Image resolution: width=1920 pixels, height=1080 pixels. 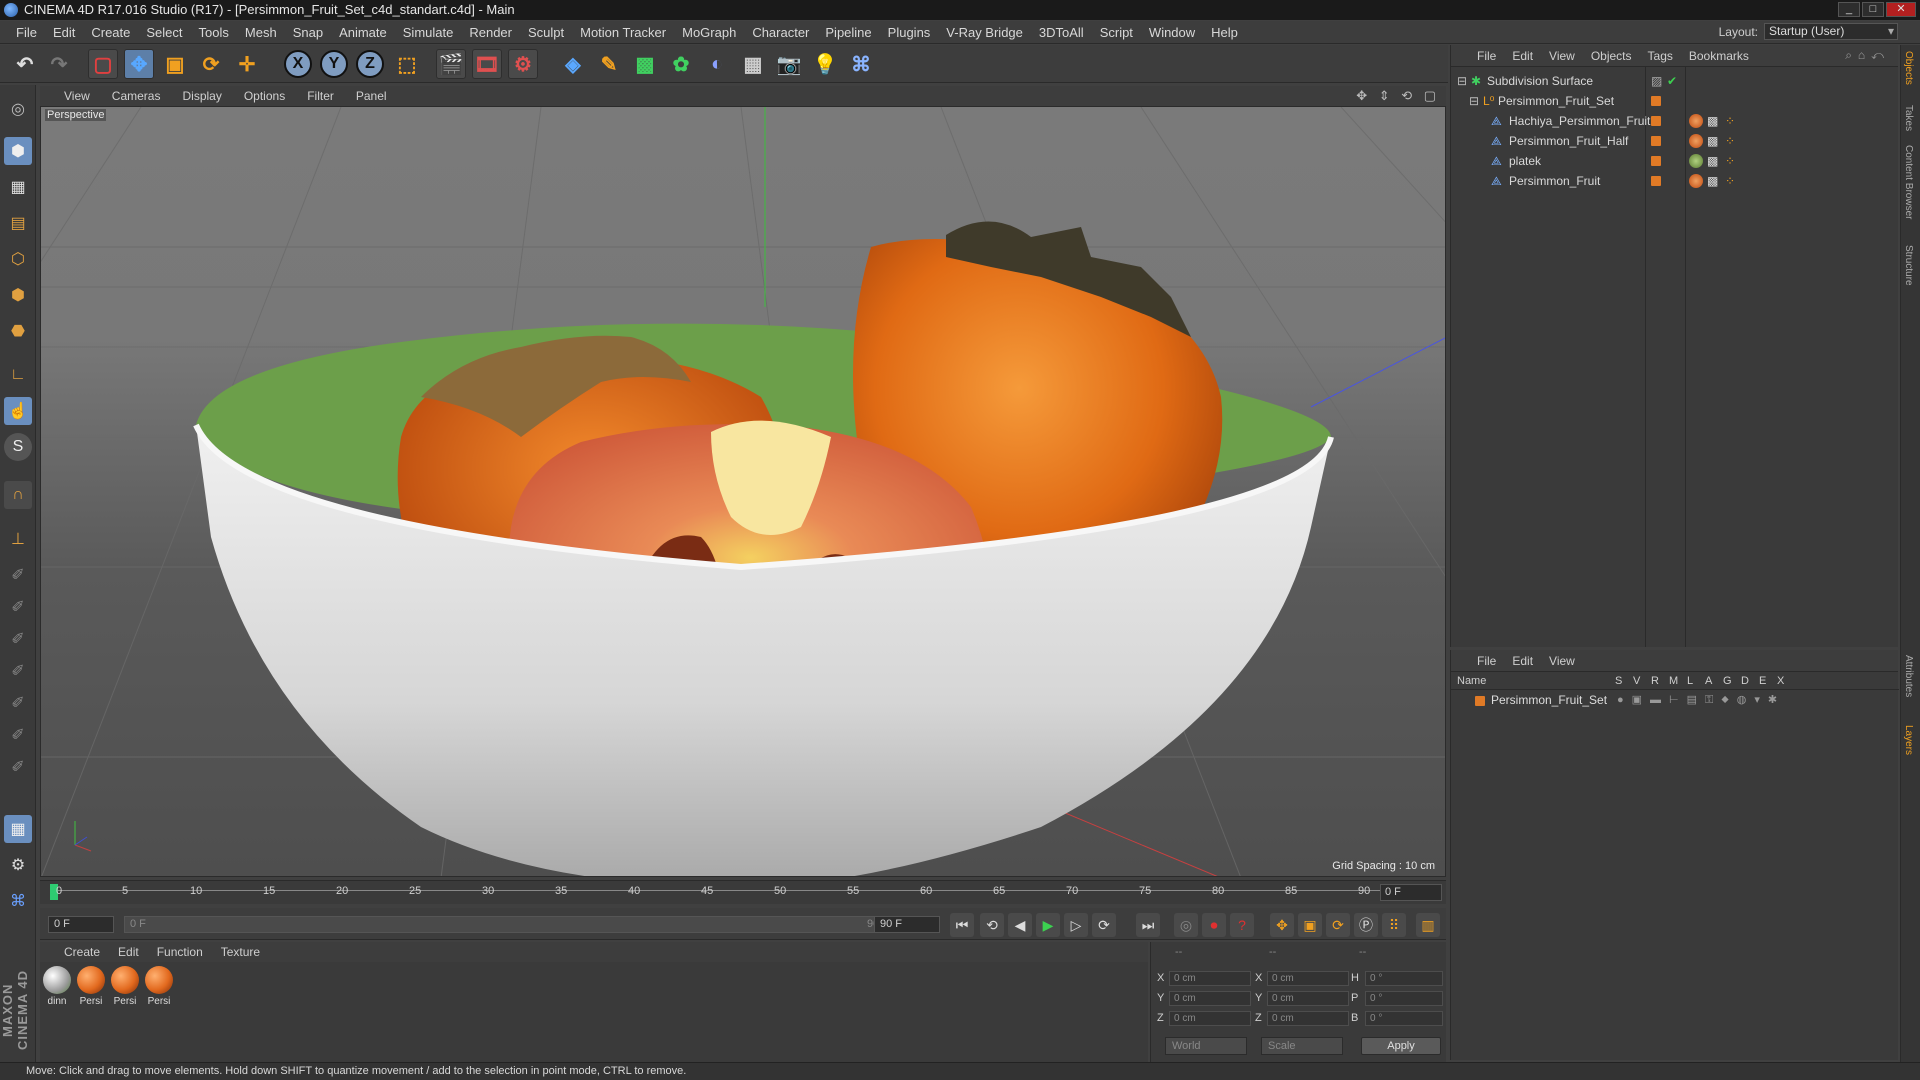 I want to click on tab-objects: Objects, so click(x=1908, y=68).